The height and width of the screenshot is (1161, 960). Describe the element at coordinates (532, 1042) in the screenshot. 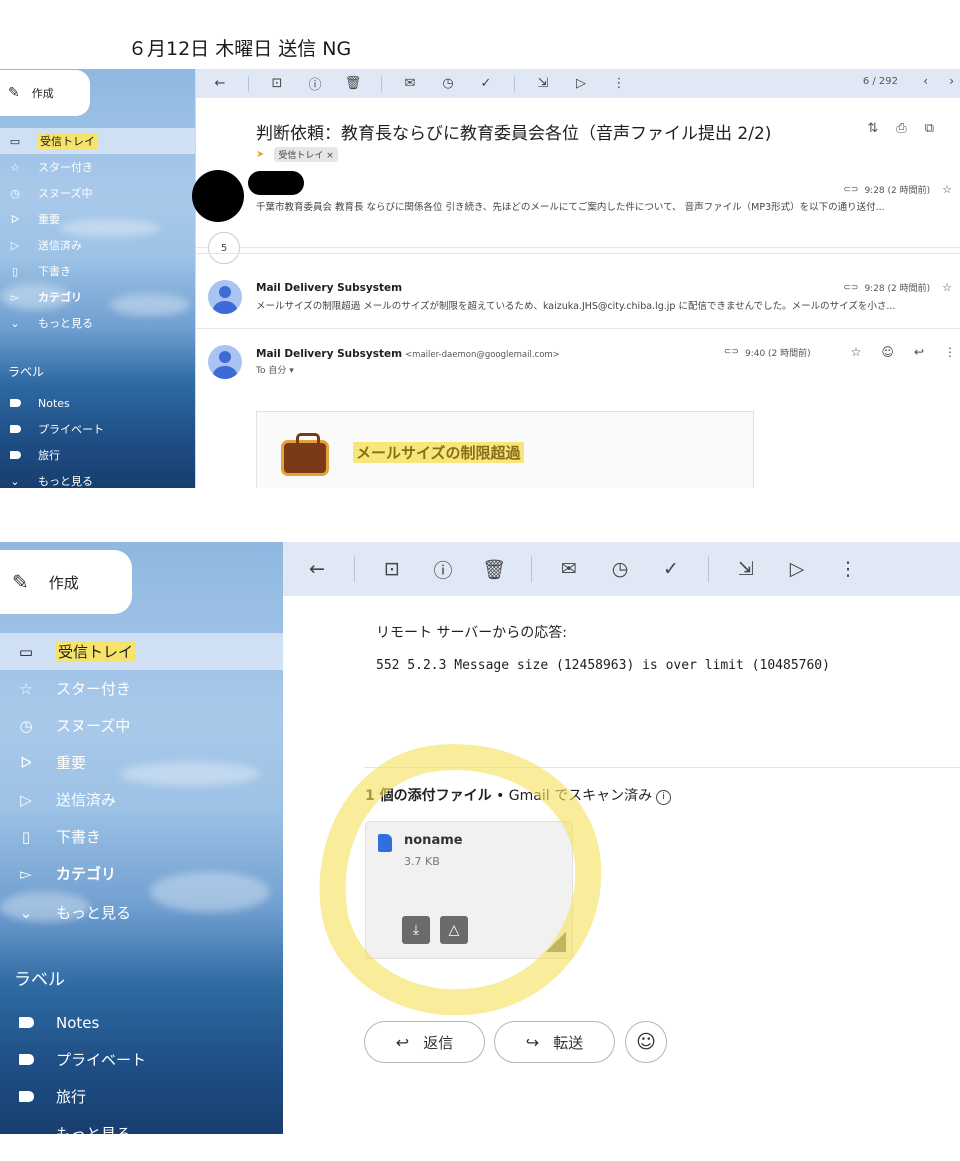

I see `forward-icon: ↪` at that location.